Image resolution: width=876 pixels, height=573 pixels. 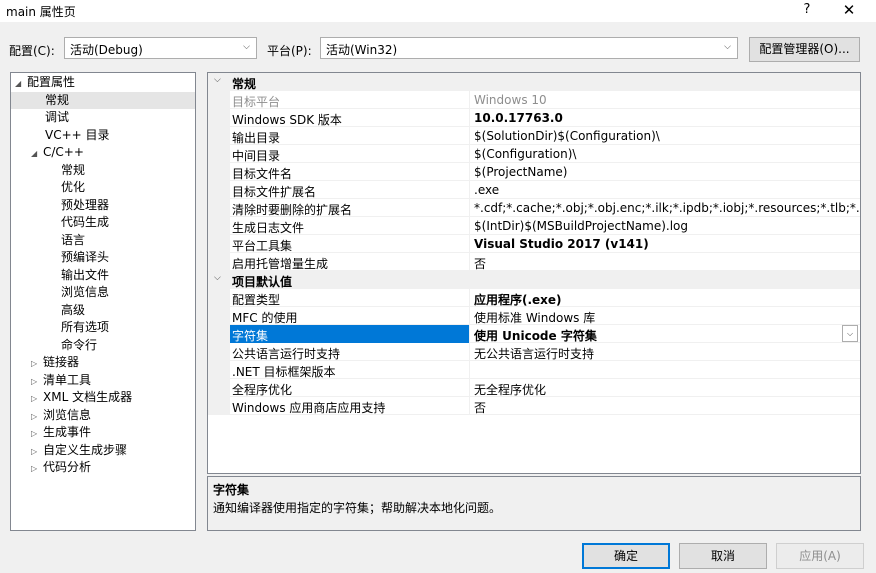 I want to click on platform-select: 活动(Win32) ⌵, so click(x=529, y=48).